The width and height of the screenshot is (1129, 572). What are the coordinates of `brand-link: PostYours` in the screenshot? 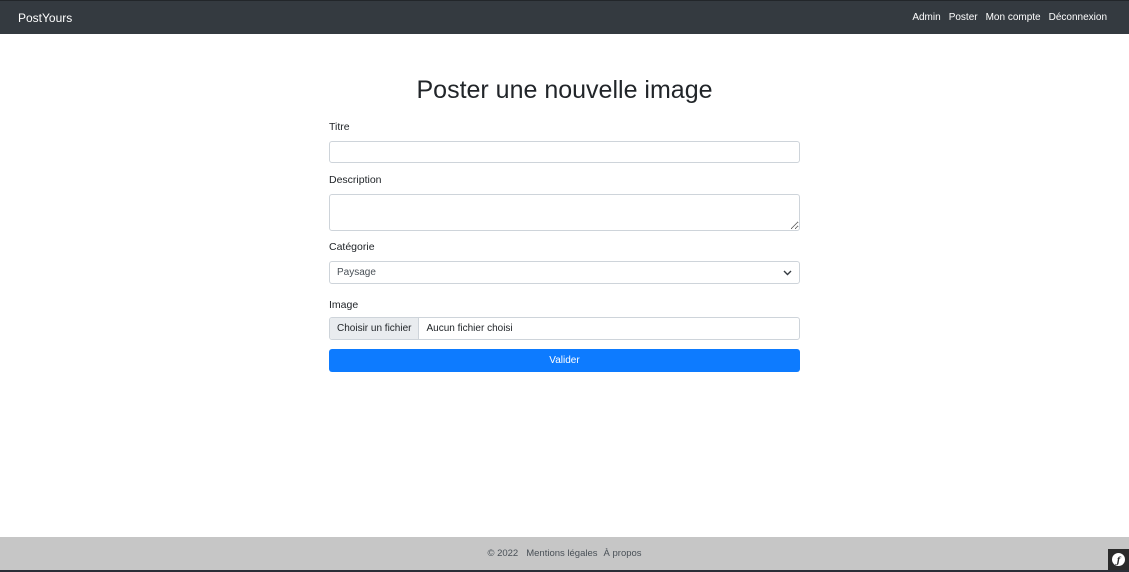 It's located at (45, 18).